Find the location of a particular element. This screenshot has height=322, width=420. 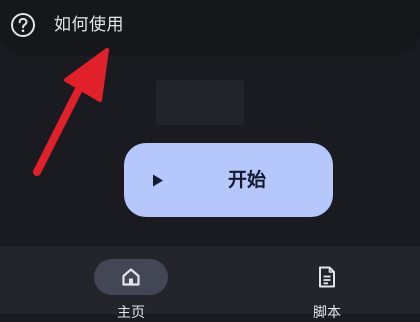

document-icon is located at coordinates (327, 277).